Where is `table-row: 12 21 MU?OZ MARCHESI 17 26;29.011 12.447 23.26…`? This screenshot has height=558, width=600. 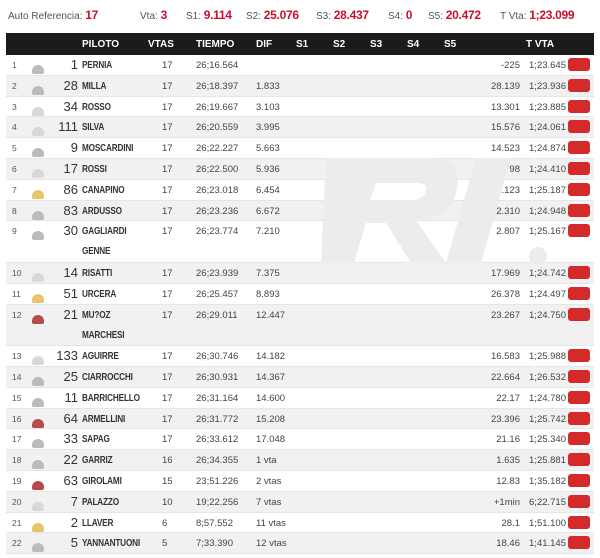
table-row: 12 21 MU?OZ MARCHESI 17 26;29.011 12.447 23.26… is located at coordinates (300, 325).